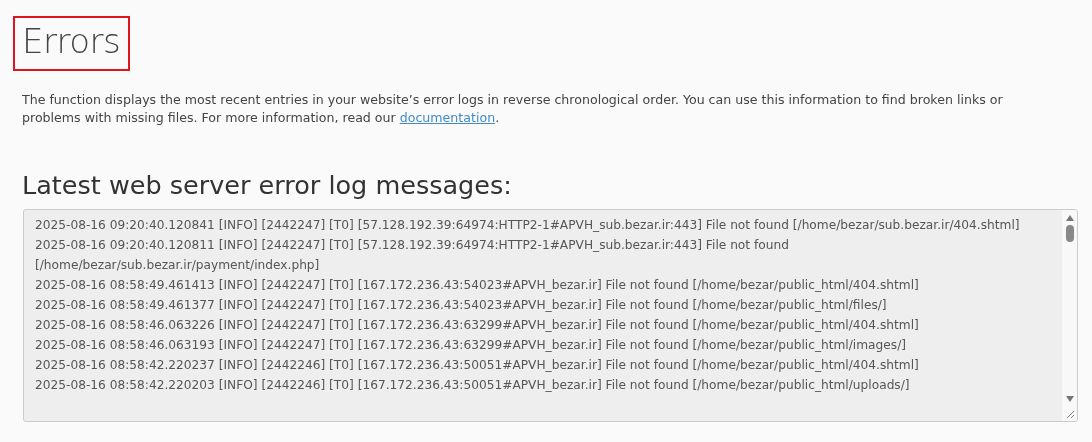  I want to click on log-entry: 2025-08-16 08:58:42.220237 [INFO] [2442246] [T0] [167.172.236.43:50051#APVH_bezar.ir] File not found [/home/bezar/public_html/404.shtml], so click(477, 365).